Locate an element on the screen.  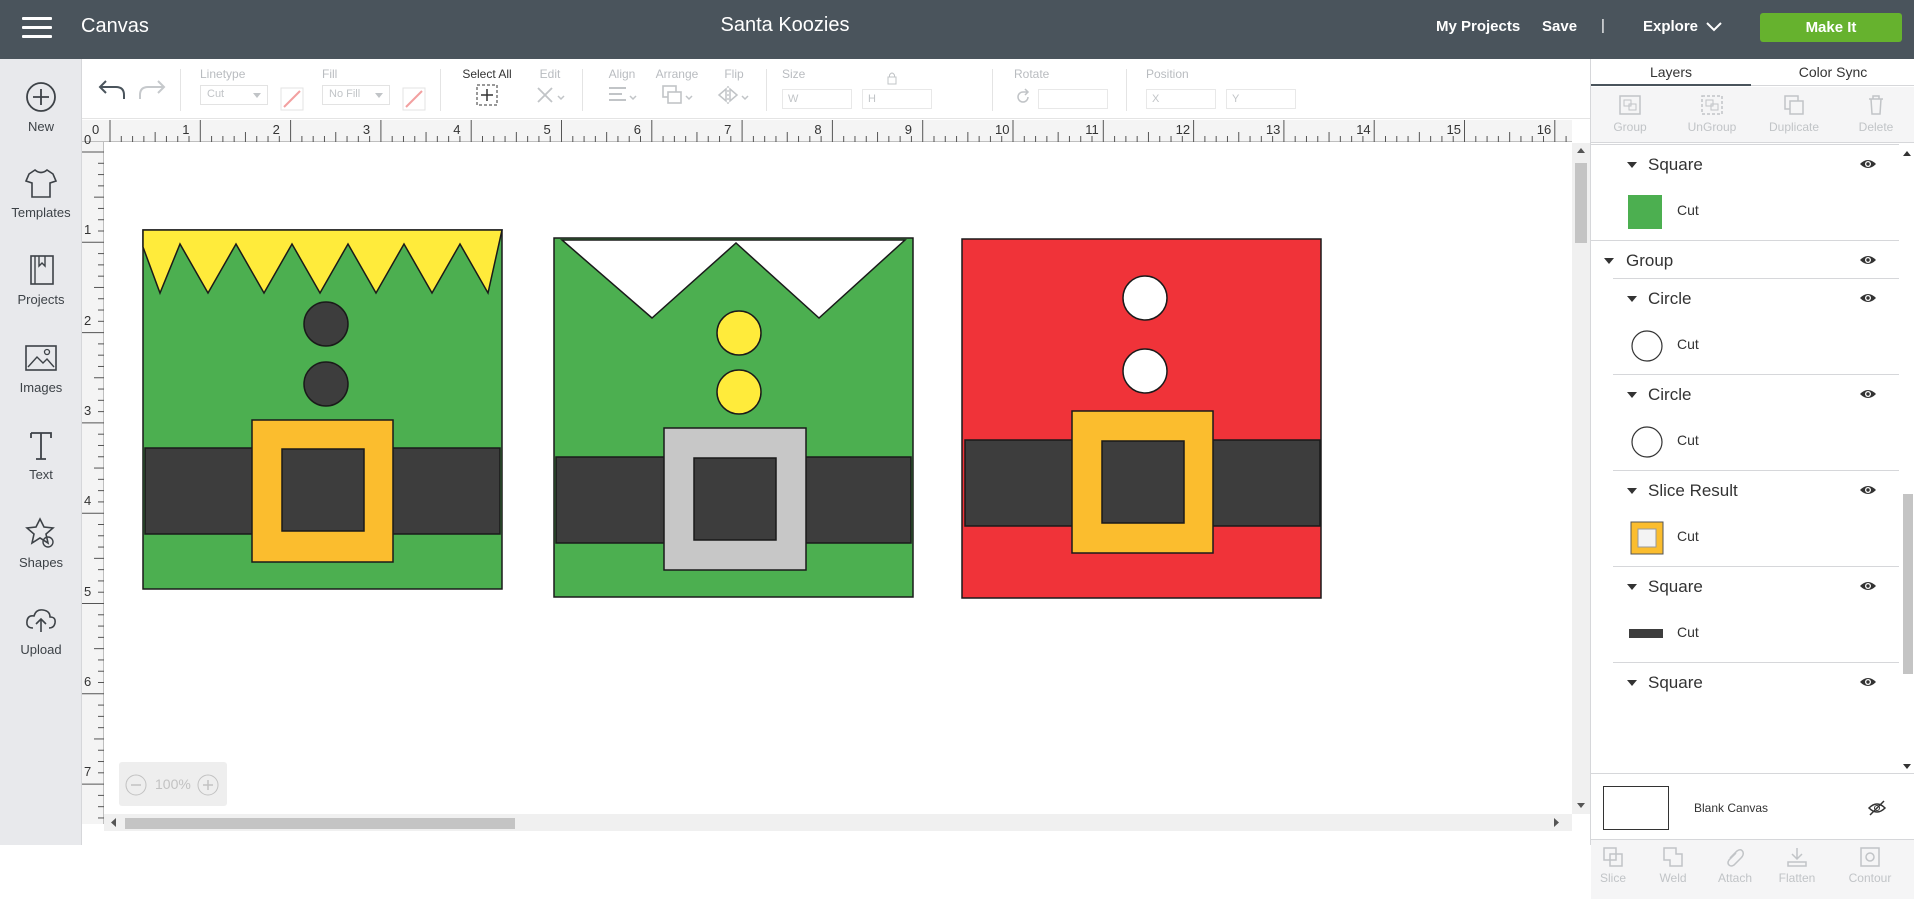
canvas-horizontal-scrollbar is located at coordinates (838, 822).